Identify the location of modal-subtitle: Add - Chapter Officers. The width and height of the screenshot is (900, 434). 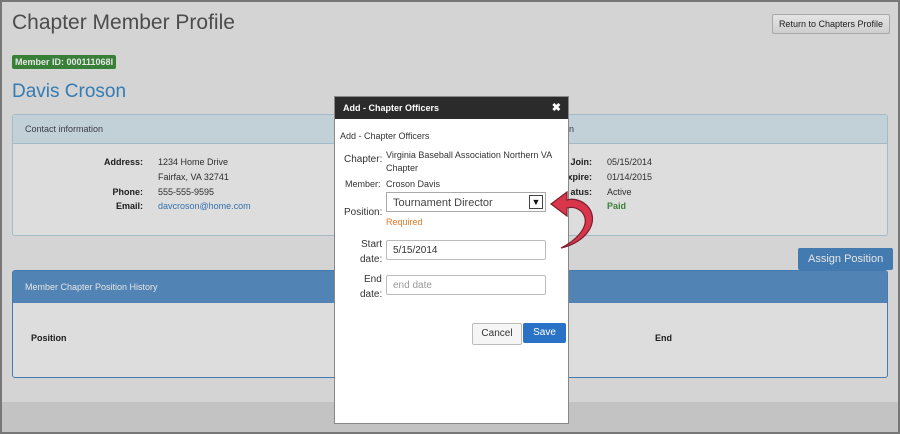
(385, 136).